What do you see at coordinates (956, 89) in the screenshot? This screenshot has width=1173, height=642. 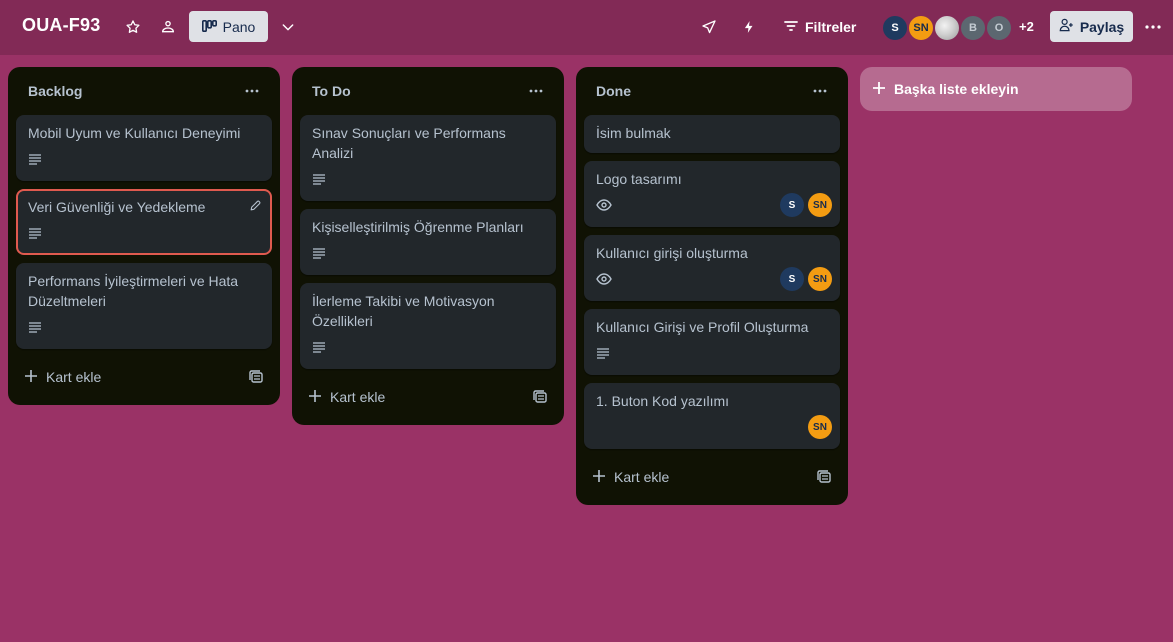 I see `add-list-label: Başka liste ekleyin` at bounding box center [956, 89].